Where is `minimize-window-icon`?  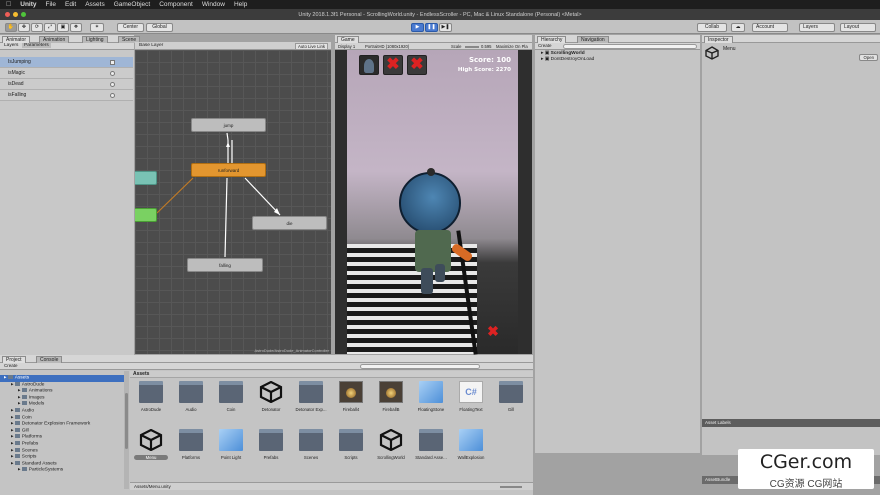 minimize-window-icon is located at coordinates (15, 14).